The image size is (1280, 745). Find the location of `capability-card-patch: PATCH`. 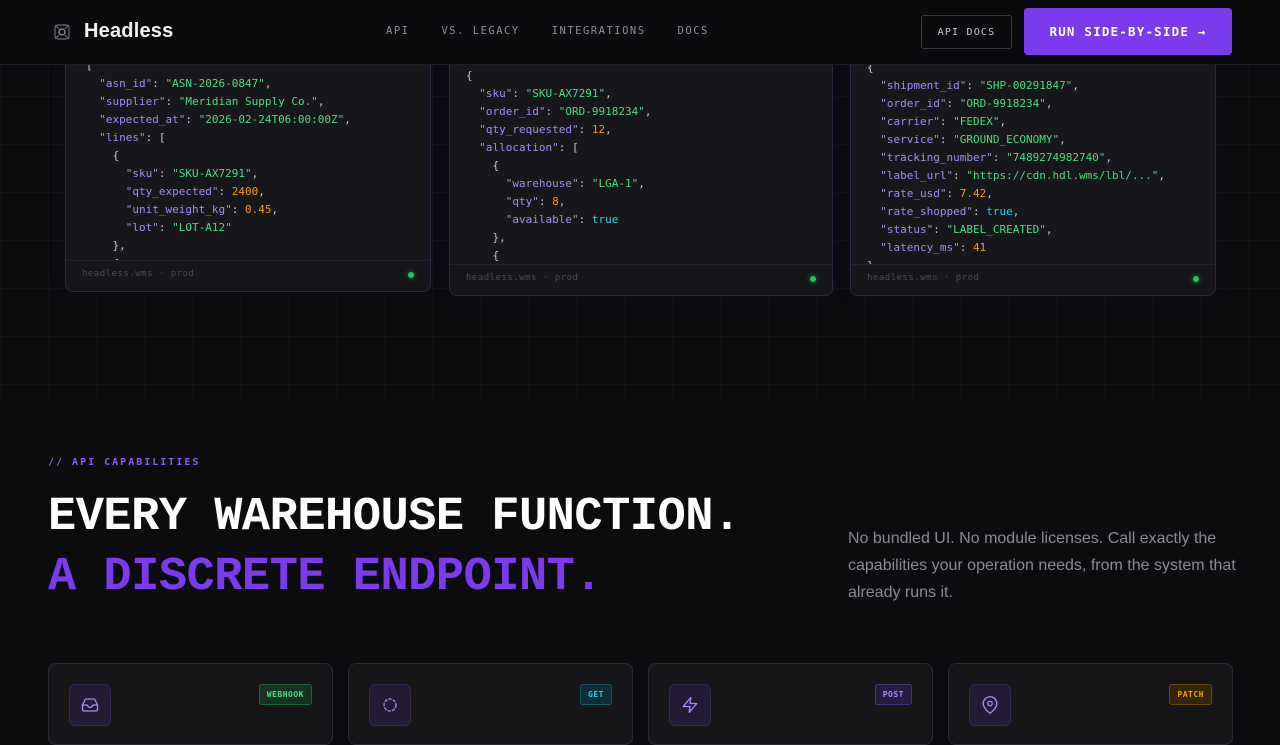

capability-card-patch: PATCH is located at coordinates (1090, 704).